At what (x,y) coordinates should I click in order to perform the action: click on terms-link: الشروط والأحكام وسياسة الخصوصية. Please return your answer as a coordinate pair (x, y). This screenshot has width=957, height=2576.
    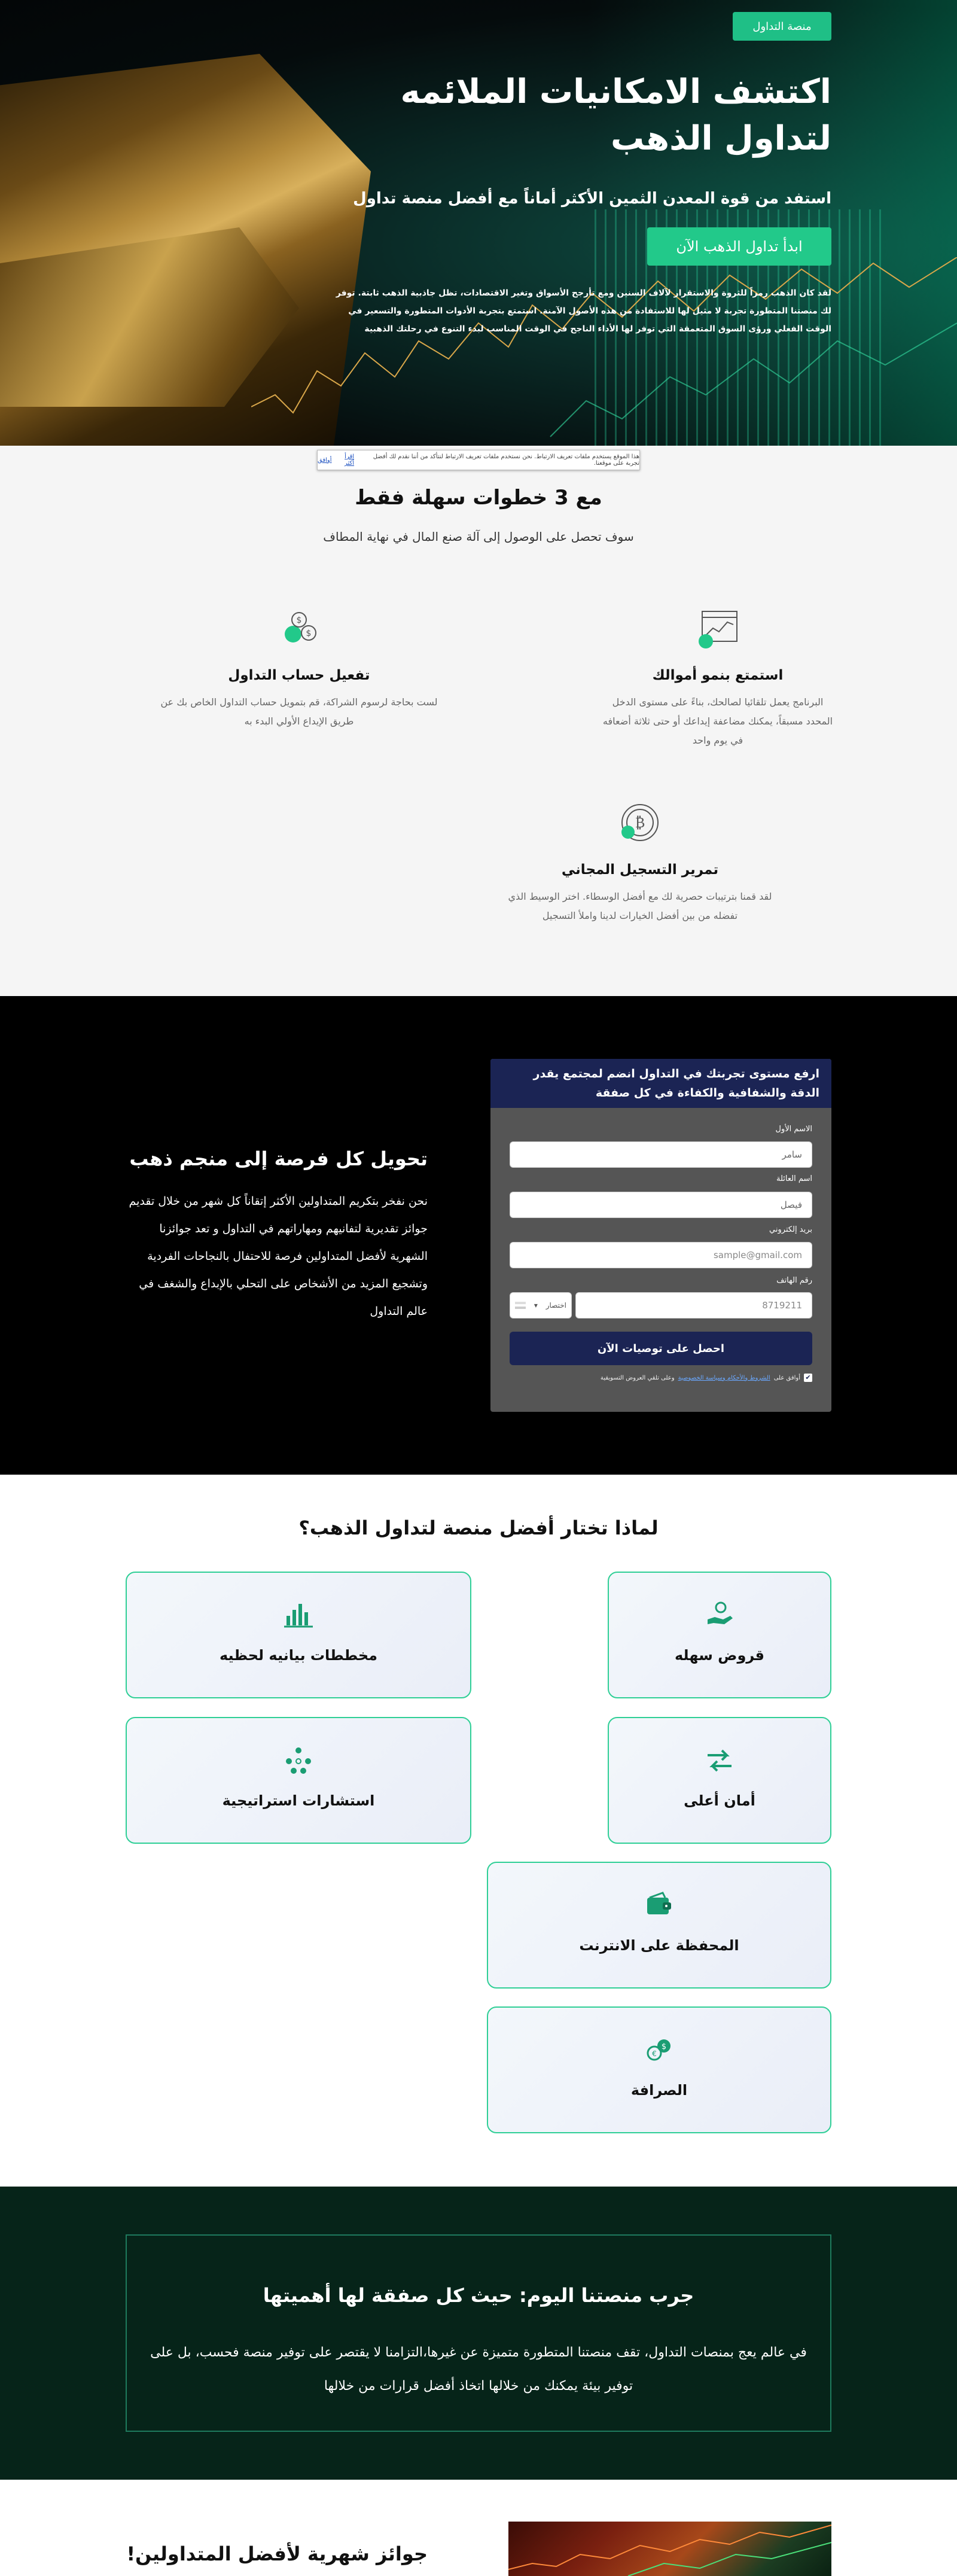
    Looking at the image, I should click on (724, 1378).